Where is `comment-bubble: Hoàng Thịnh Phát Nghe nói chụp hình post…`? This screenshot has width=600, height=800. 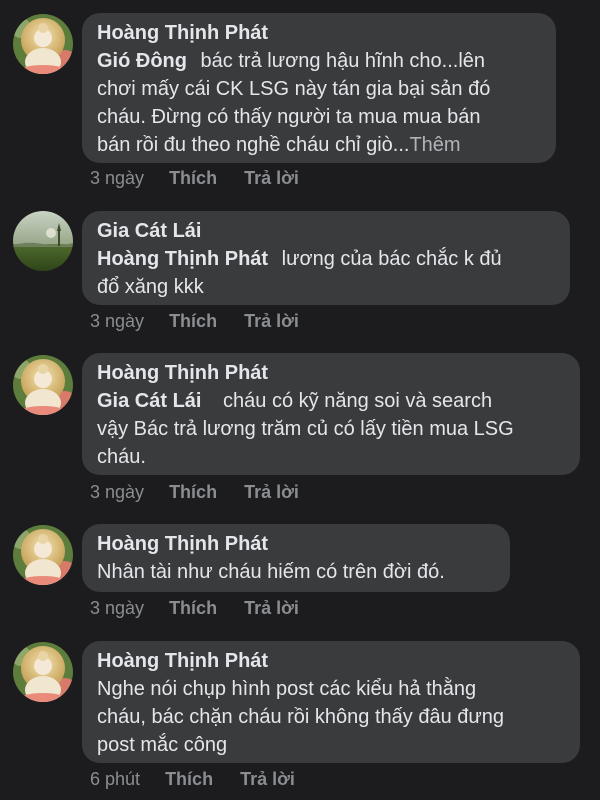 comment-bubble: Hoàng Thịnh Phát Nghe nói chụp hình post… is located at coordinates (331, 702).